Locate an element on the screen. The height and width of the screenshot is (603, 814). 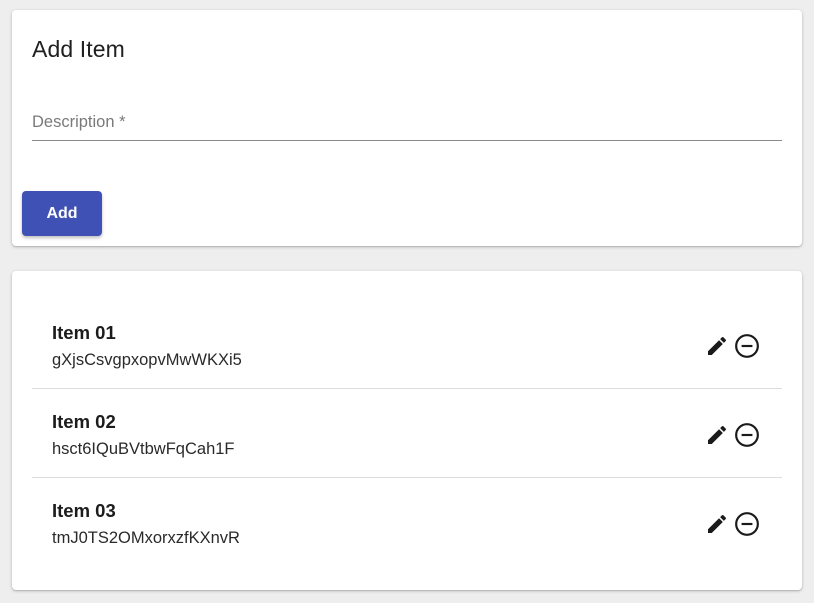
item-description: tmJ0TS2OMxorxzfKXnvR is located at coordinates (146, 538).